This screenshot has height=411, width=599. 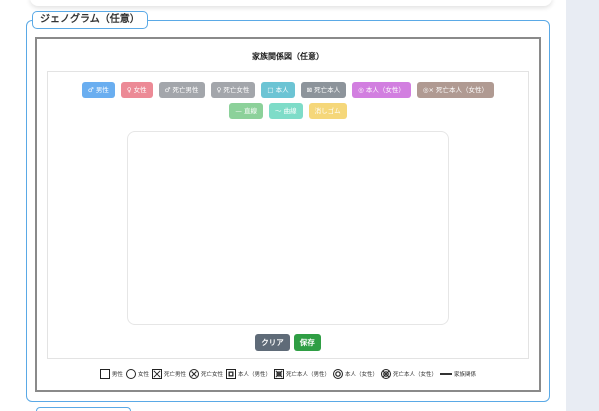 I want to click on palette-male-button: ♂ 男性, so click(x=98, y=90).